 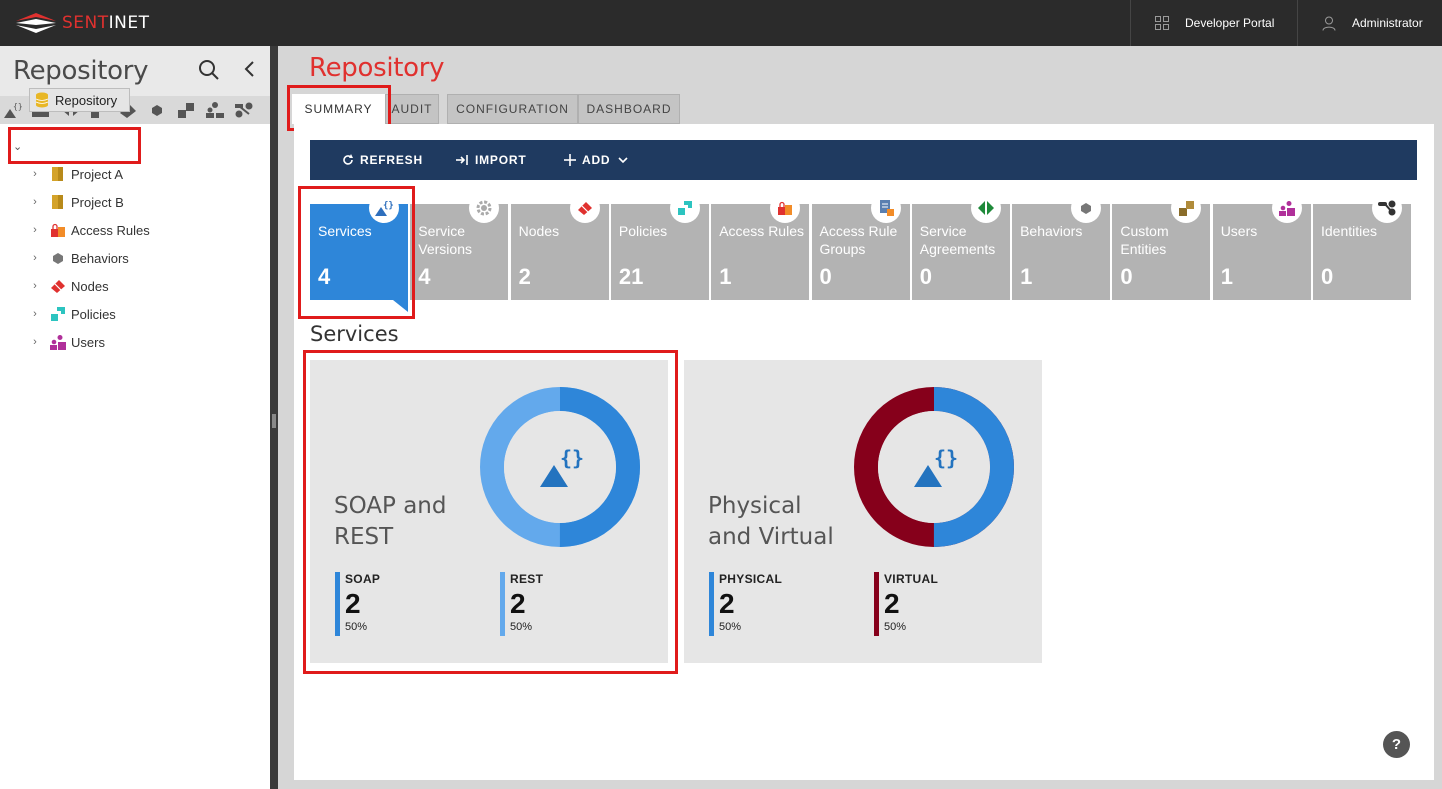 What do you see at coordinates (377, 68) in the screenshot?
I see `page-title: Repository` at bounding box center [377, 68].